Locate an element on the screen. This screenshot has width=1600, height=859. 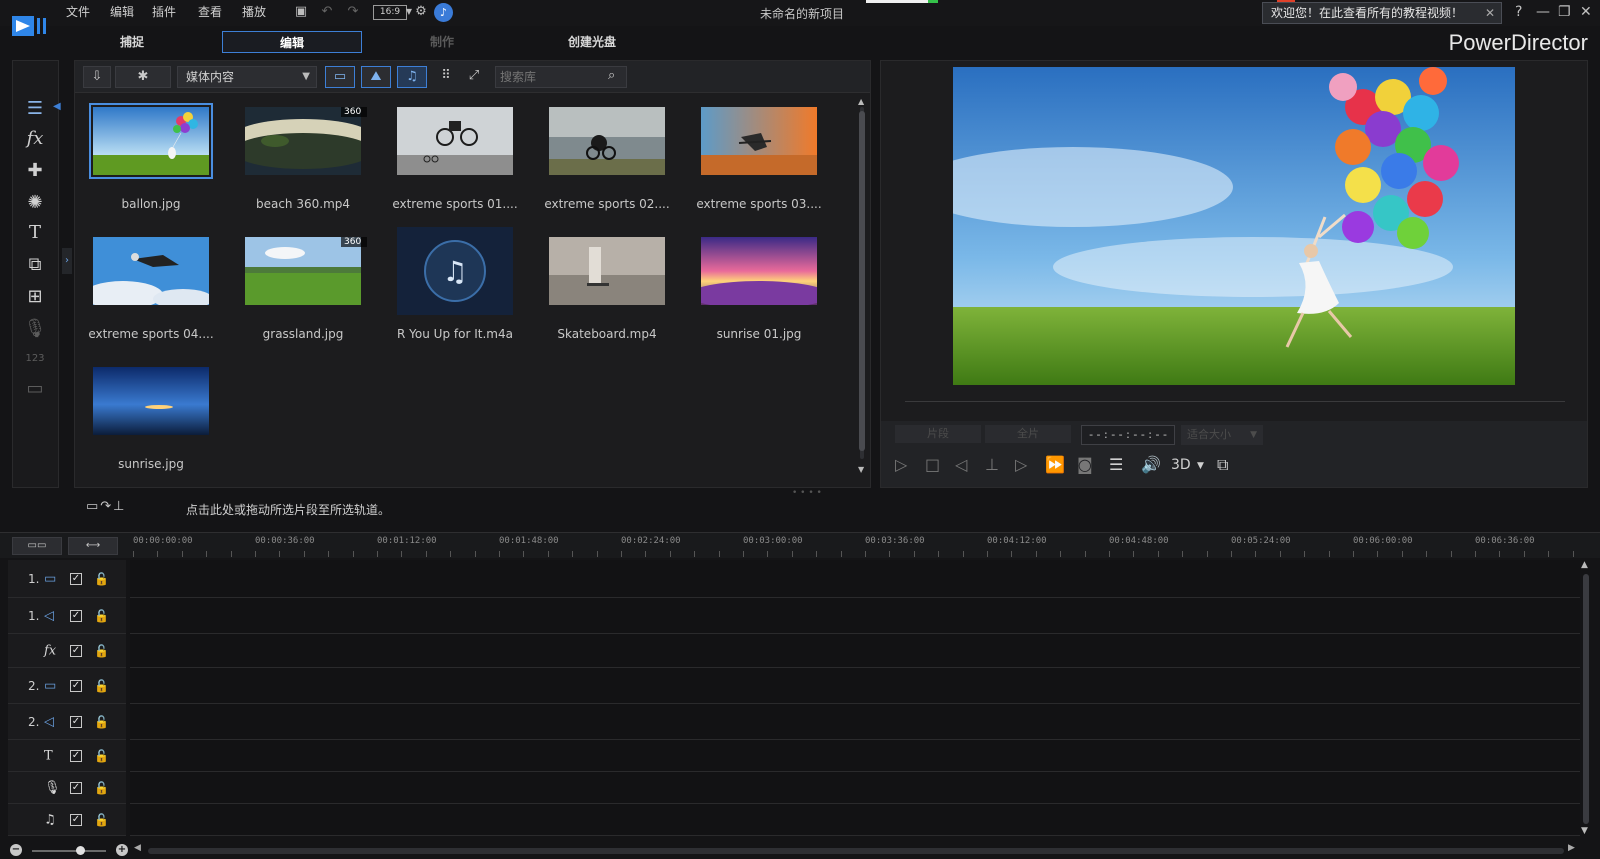
grid-view-icon: ⠿ is located at coordinates (446, 77).